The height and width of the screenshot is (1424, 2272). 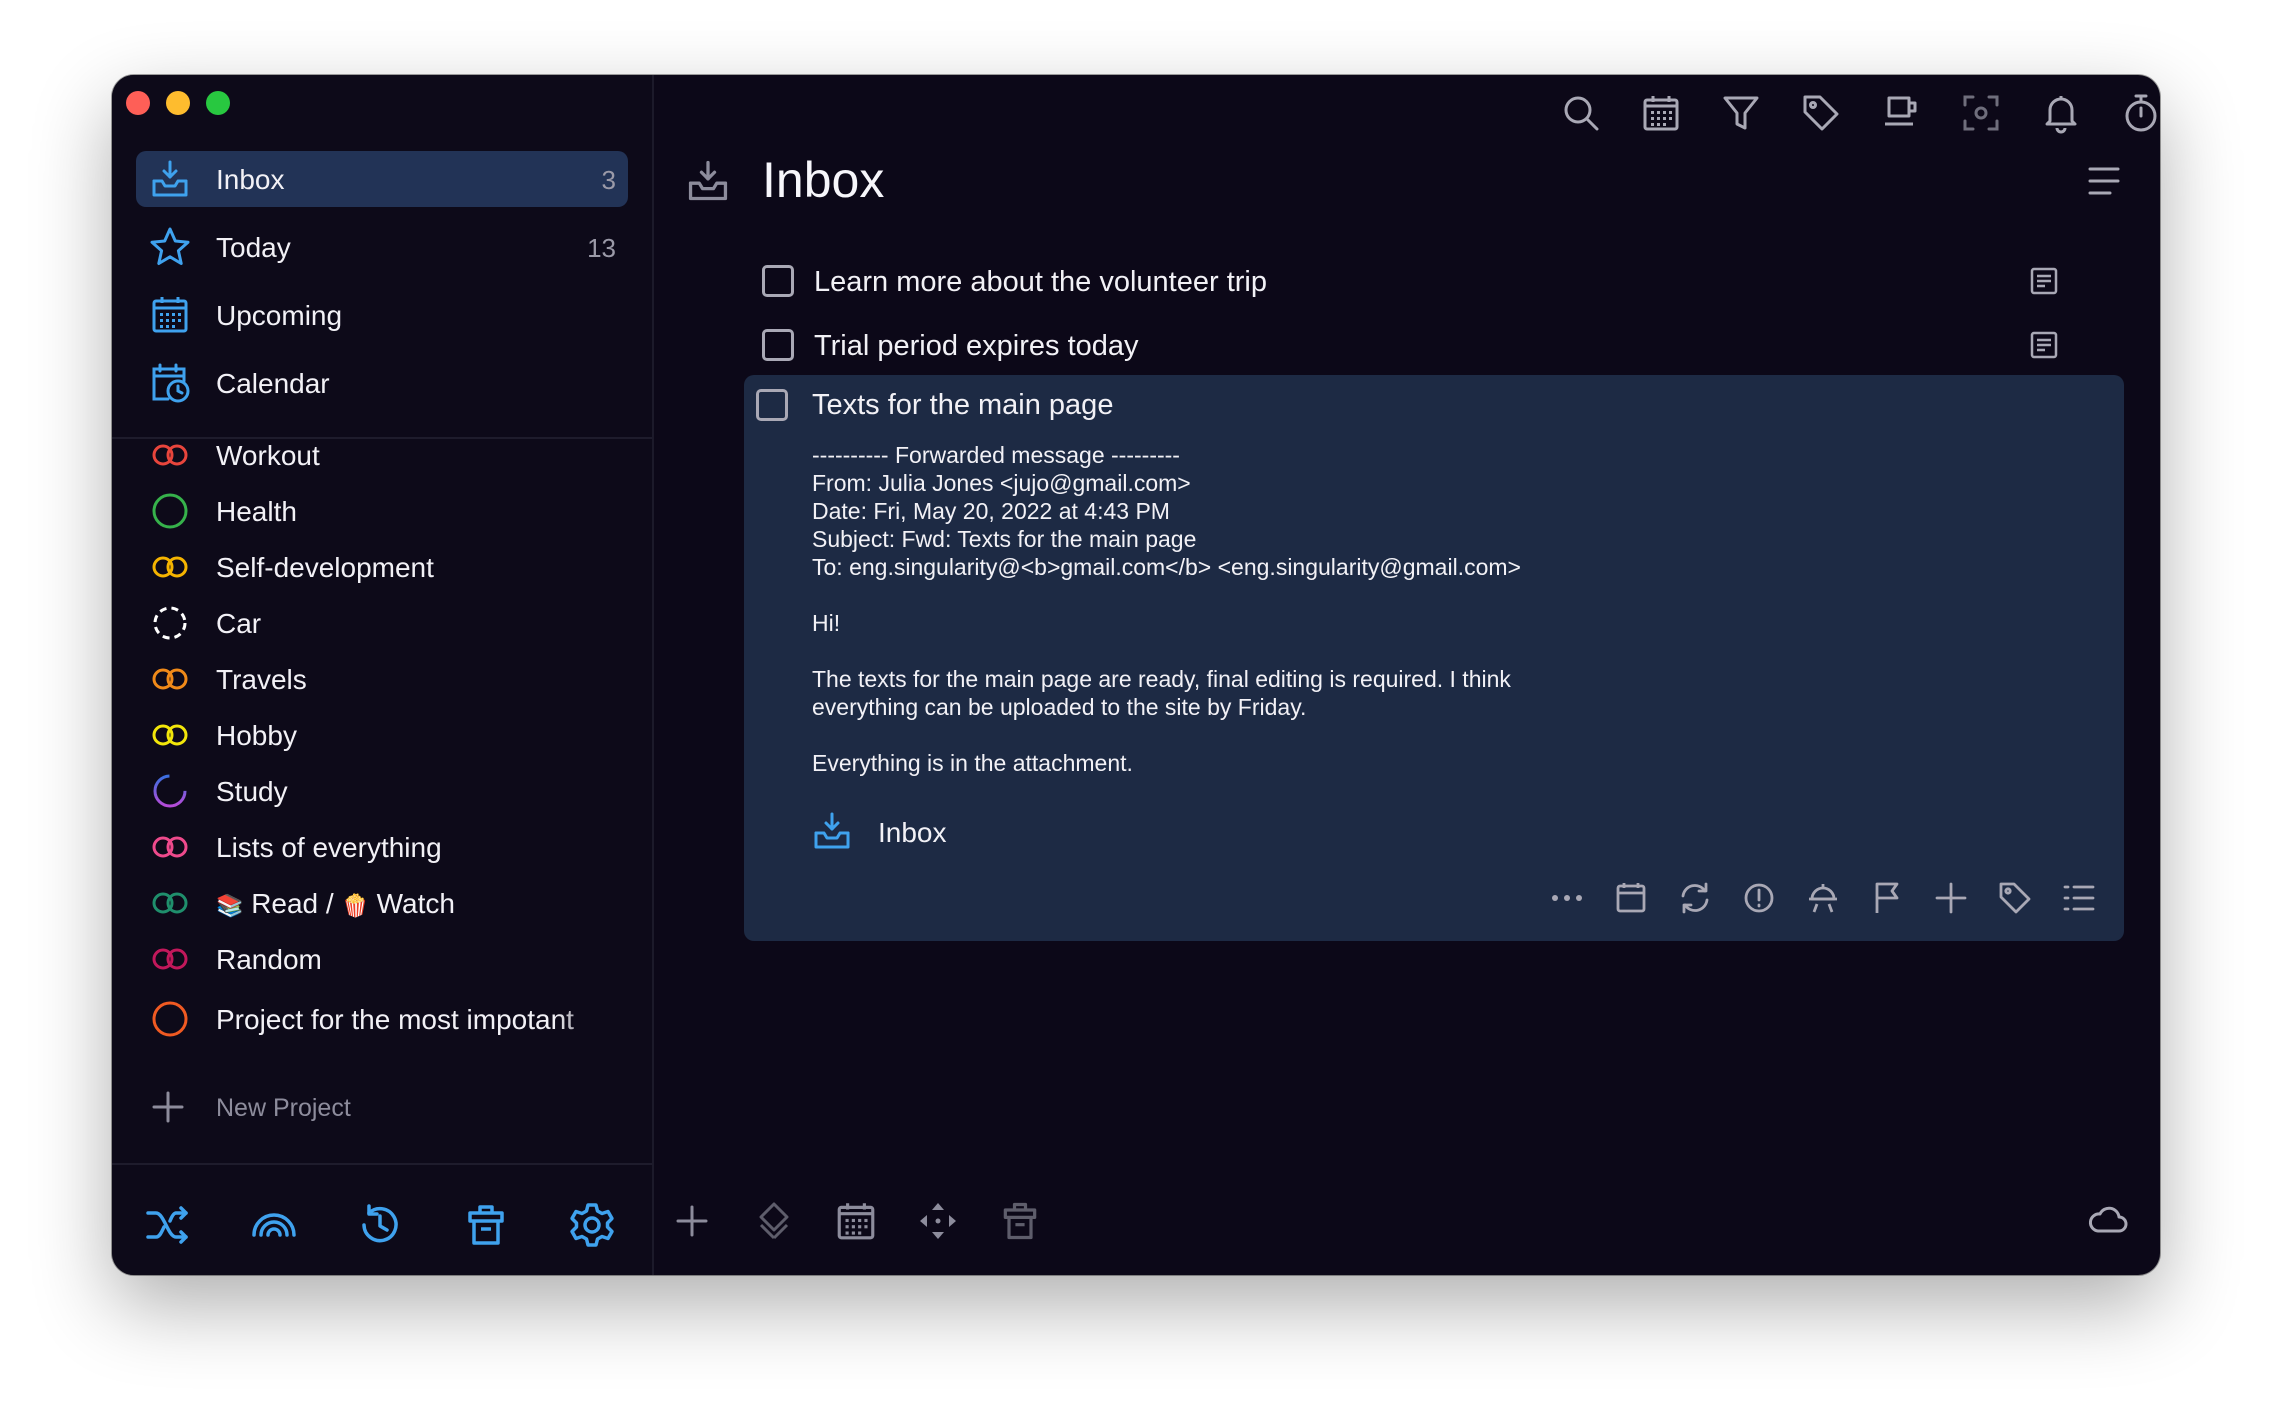 I want to click on project-label: Study, so click(x=252, y=791).